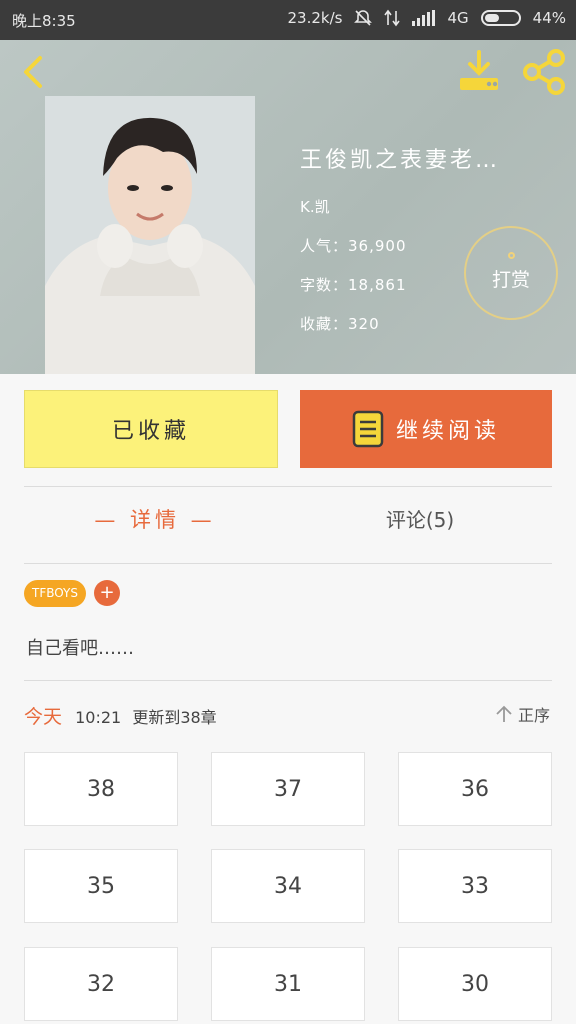  I want to click on update-info: 今天 10:21 更新到38章, so click(120, 715).